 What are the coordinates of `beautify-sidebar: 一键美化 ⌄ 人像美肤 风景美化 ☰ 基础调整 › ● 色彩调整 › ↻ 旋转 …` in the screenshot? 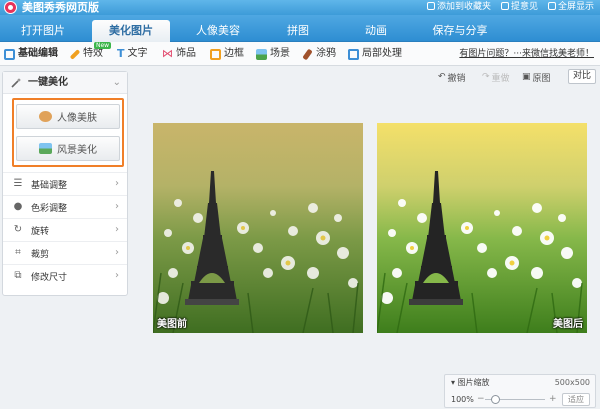 It's located at (65, 183).